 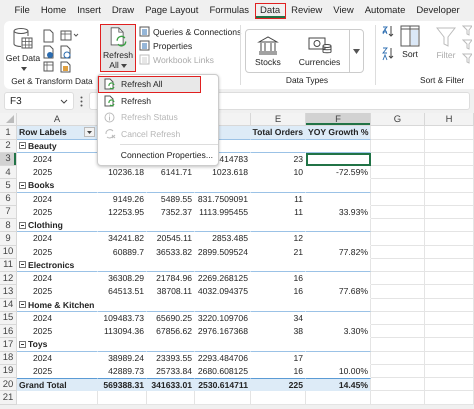 I want to click on row-header: 4, so click(x=8, y=173).